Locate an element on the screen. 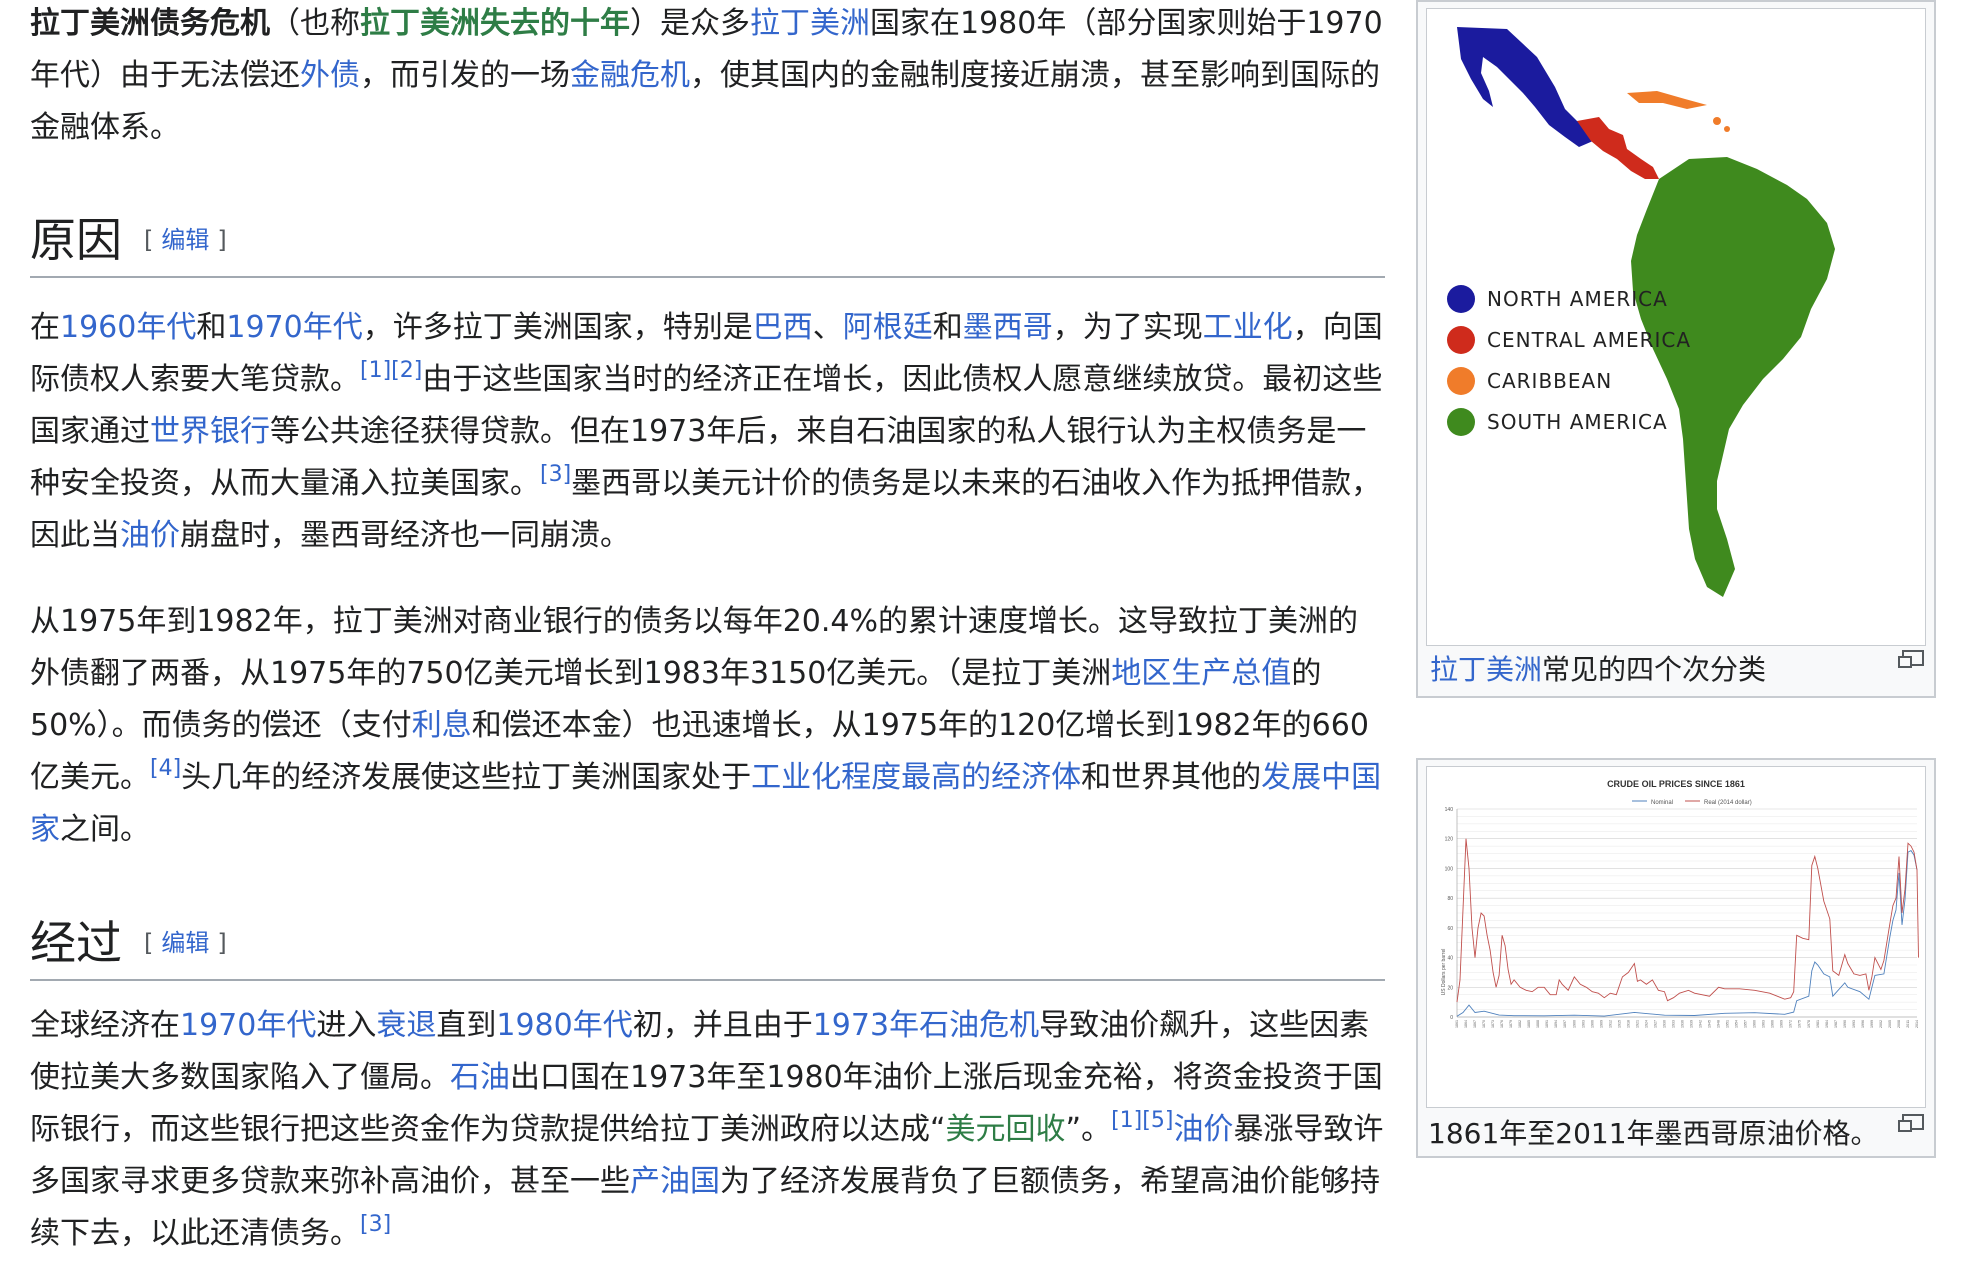 The width and height of the screenshot is (1976, 1272). map-legend-caribbean: CARIBBEAN is located at coordinates (1529, 381).